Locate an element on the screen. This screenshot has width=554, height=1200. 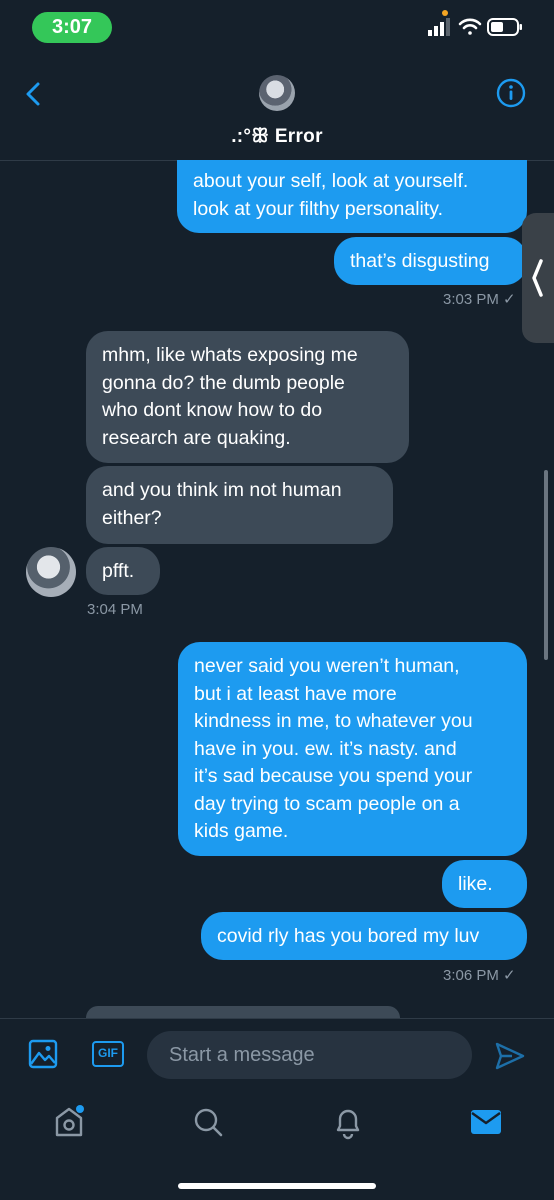
message-input is located at coordinates (309, 1055).